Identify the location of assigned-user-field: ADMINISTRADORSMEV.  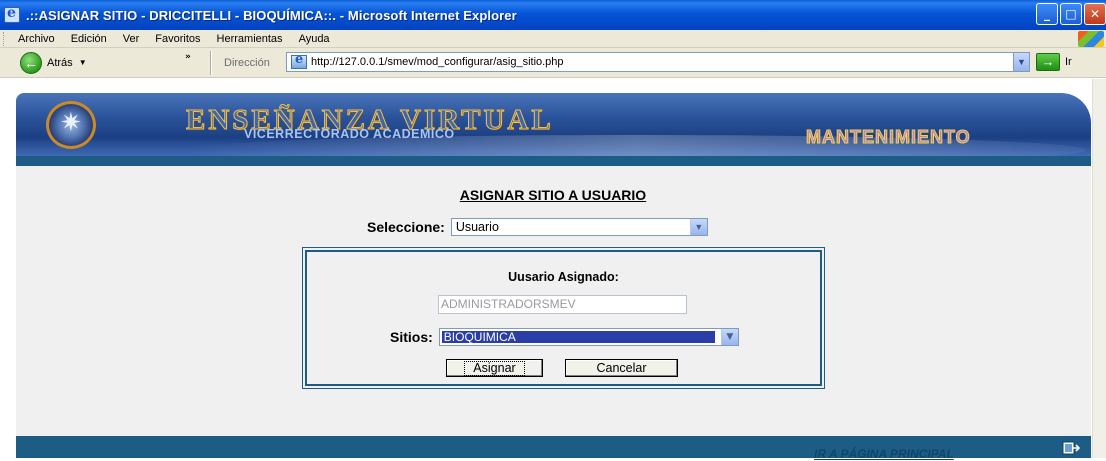
(562, 304).